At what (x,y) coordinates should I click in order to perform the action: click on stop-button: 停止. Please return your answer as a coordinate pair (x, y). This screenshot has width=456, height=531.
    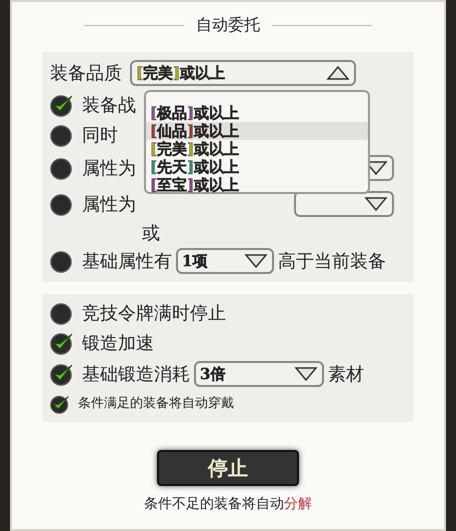
    Looking at the image, I should click on (228, 468).